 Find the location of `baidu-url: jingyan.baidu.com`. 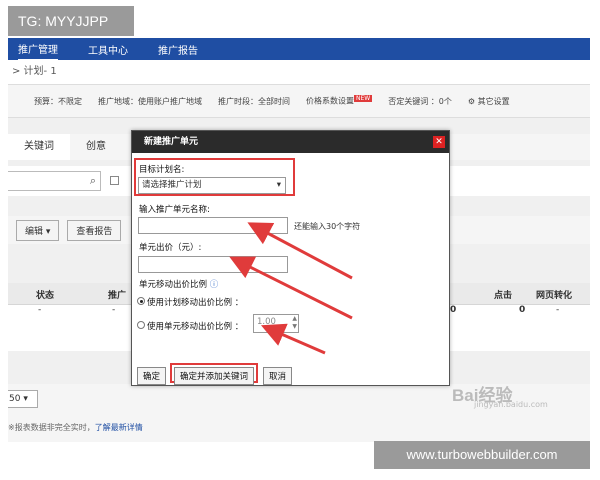

baidu-url: jingyan.baidu.com is located at coordinates (511, 404).